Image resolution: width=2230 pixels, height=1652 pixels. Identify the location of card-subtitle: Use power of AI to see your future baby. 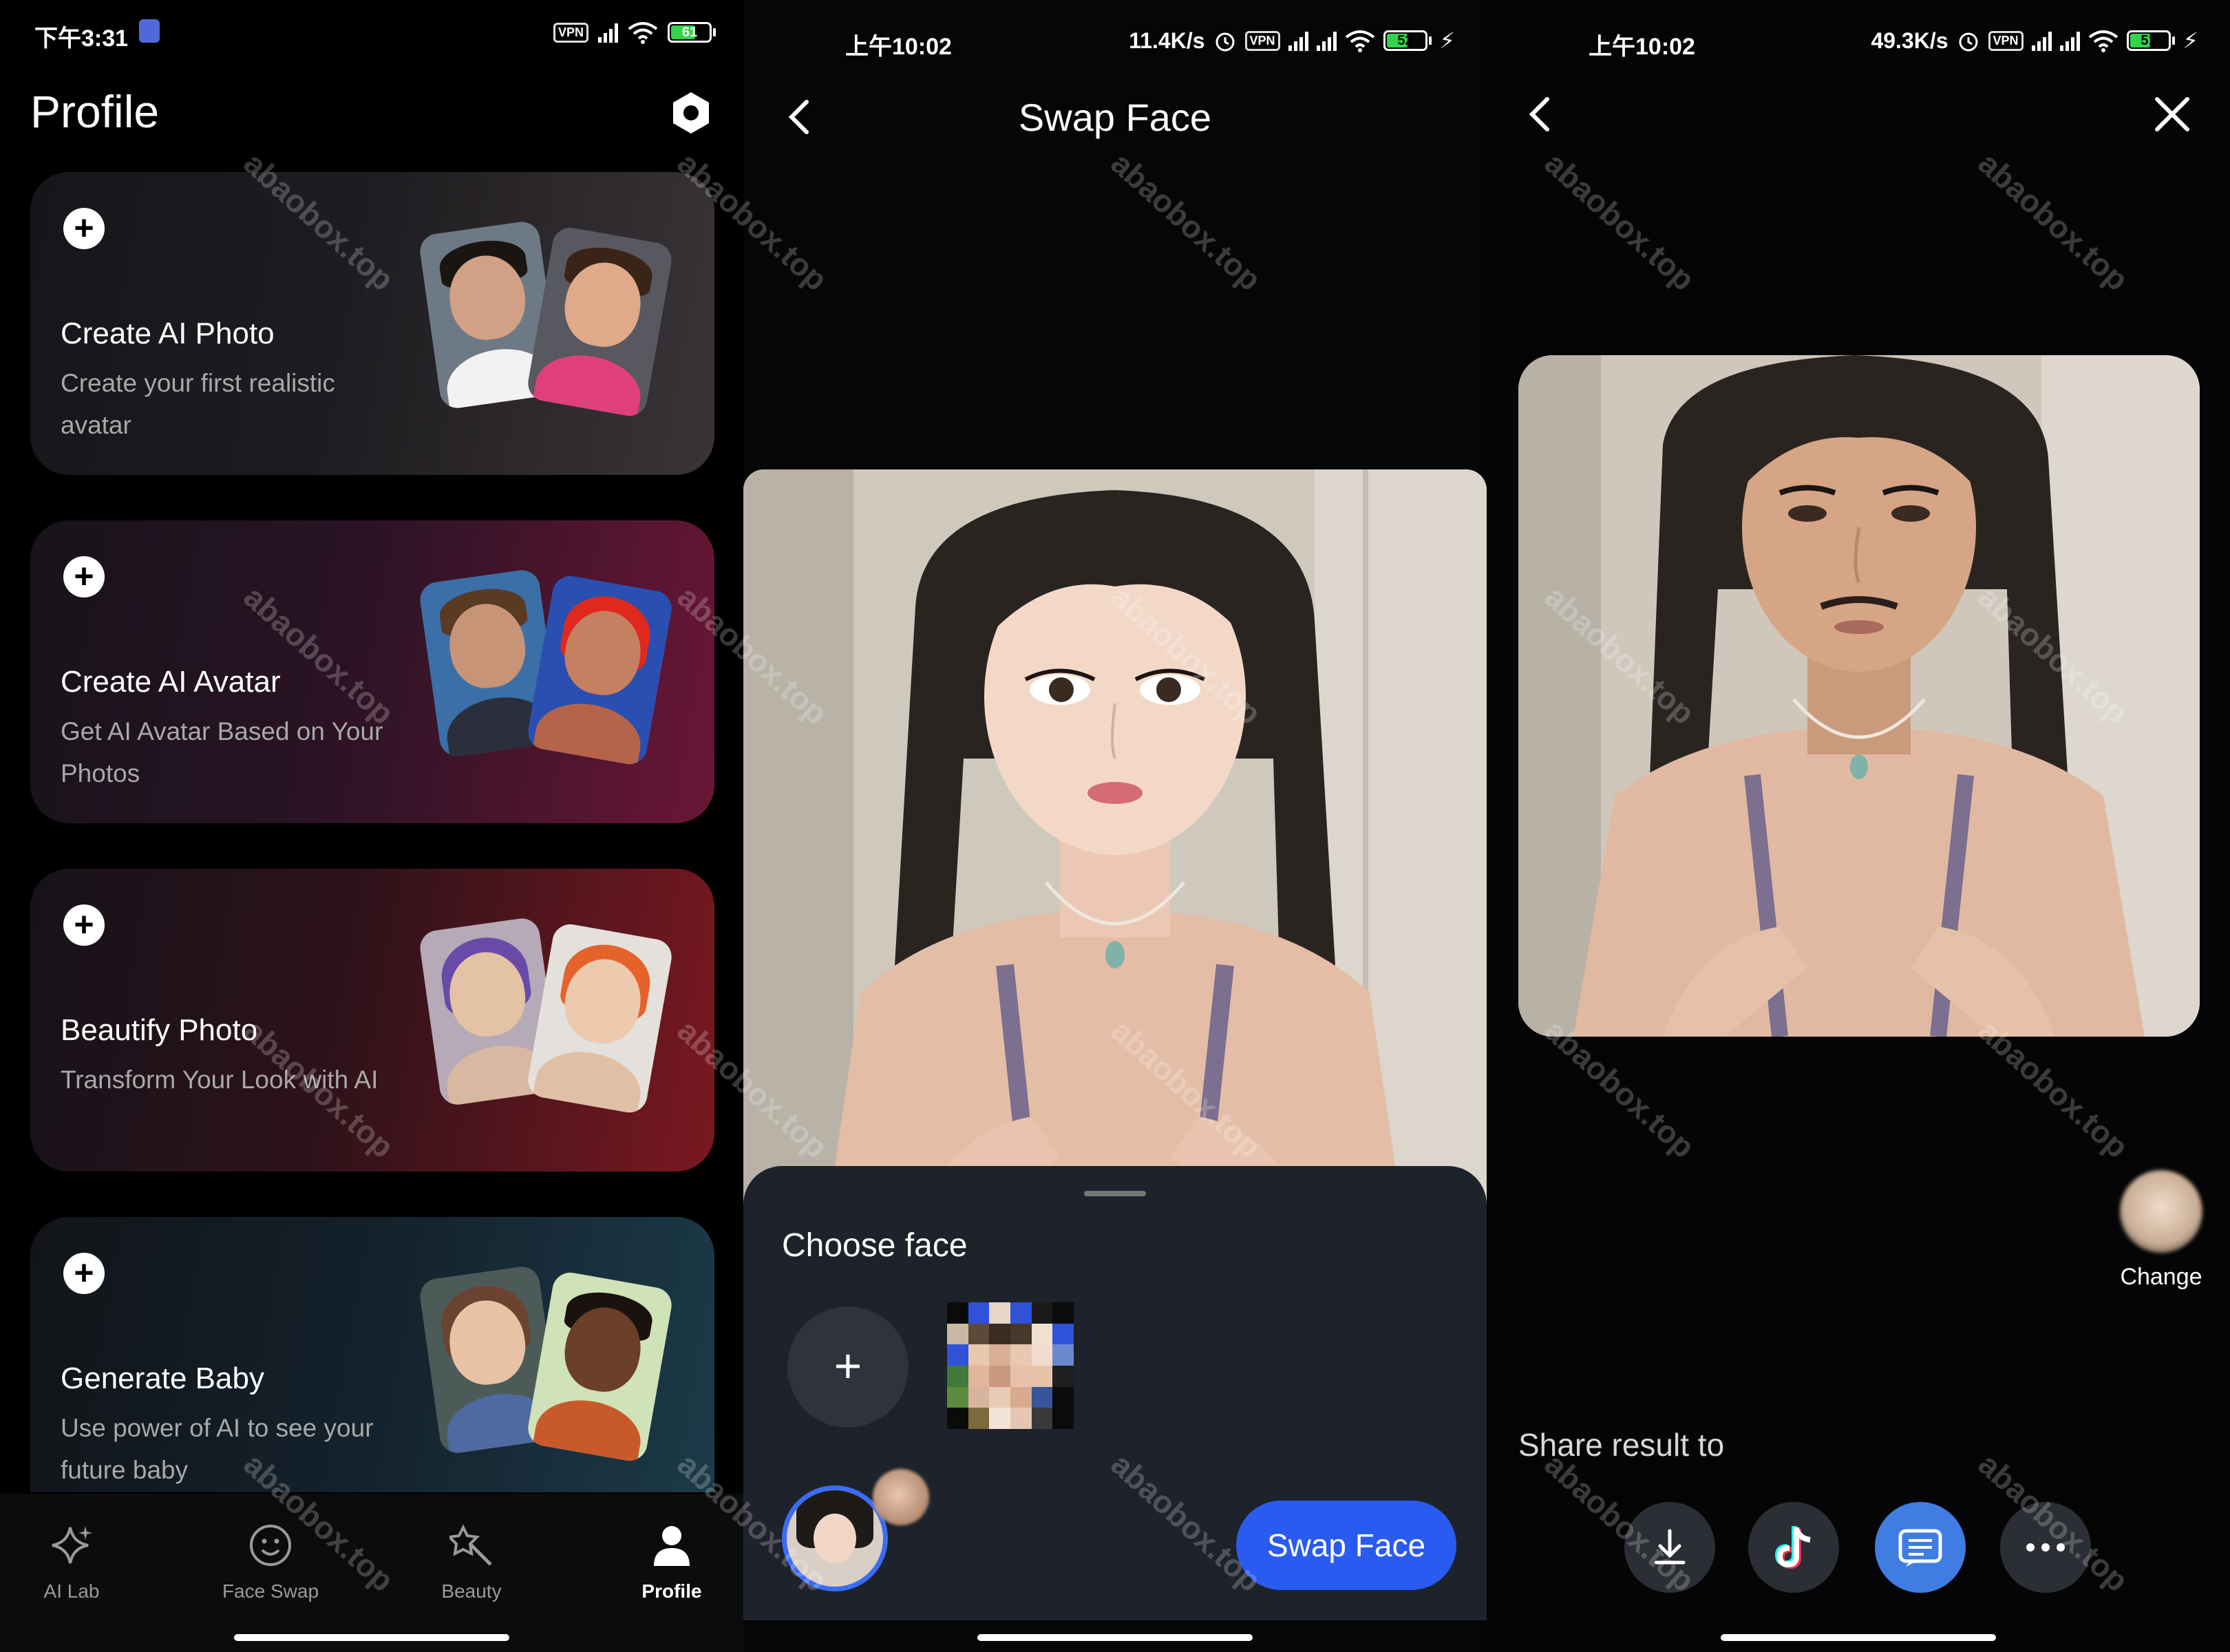
(217, 1449).